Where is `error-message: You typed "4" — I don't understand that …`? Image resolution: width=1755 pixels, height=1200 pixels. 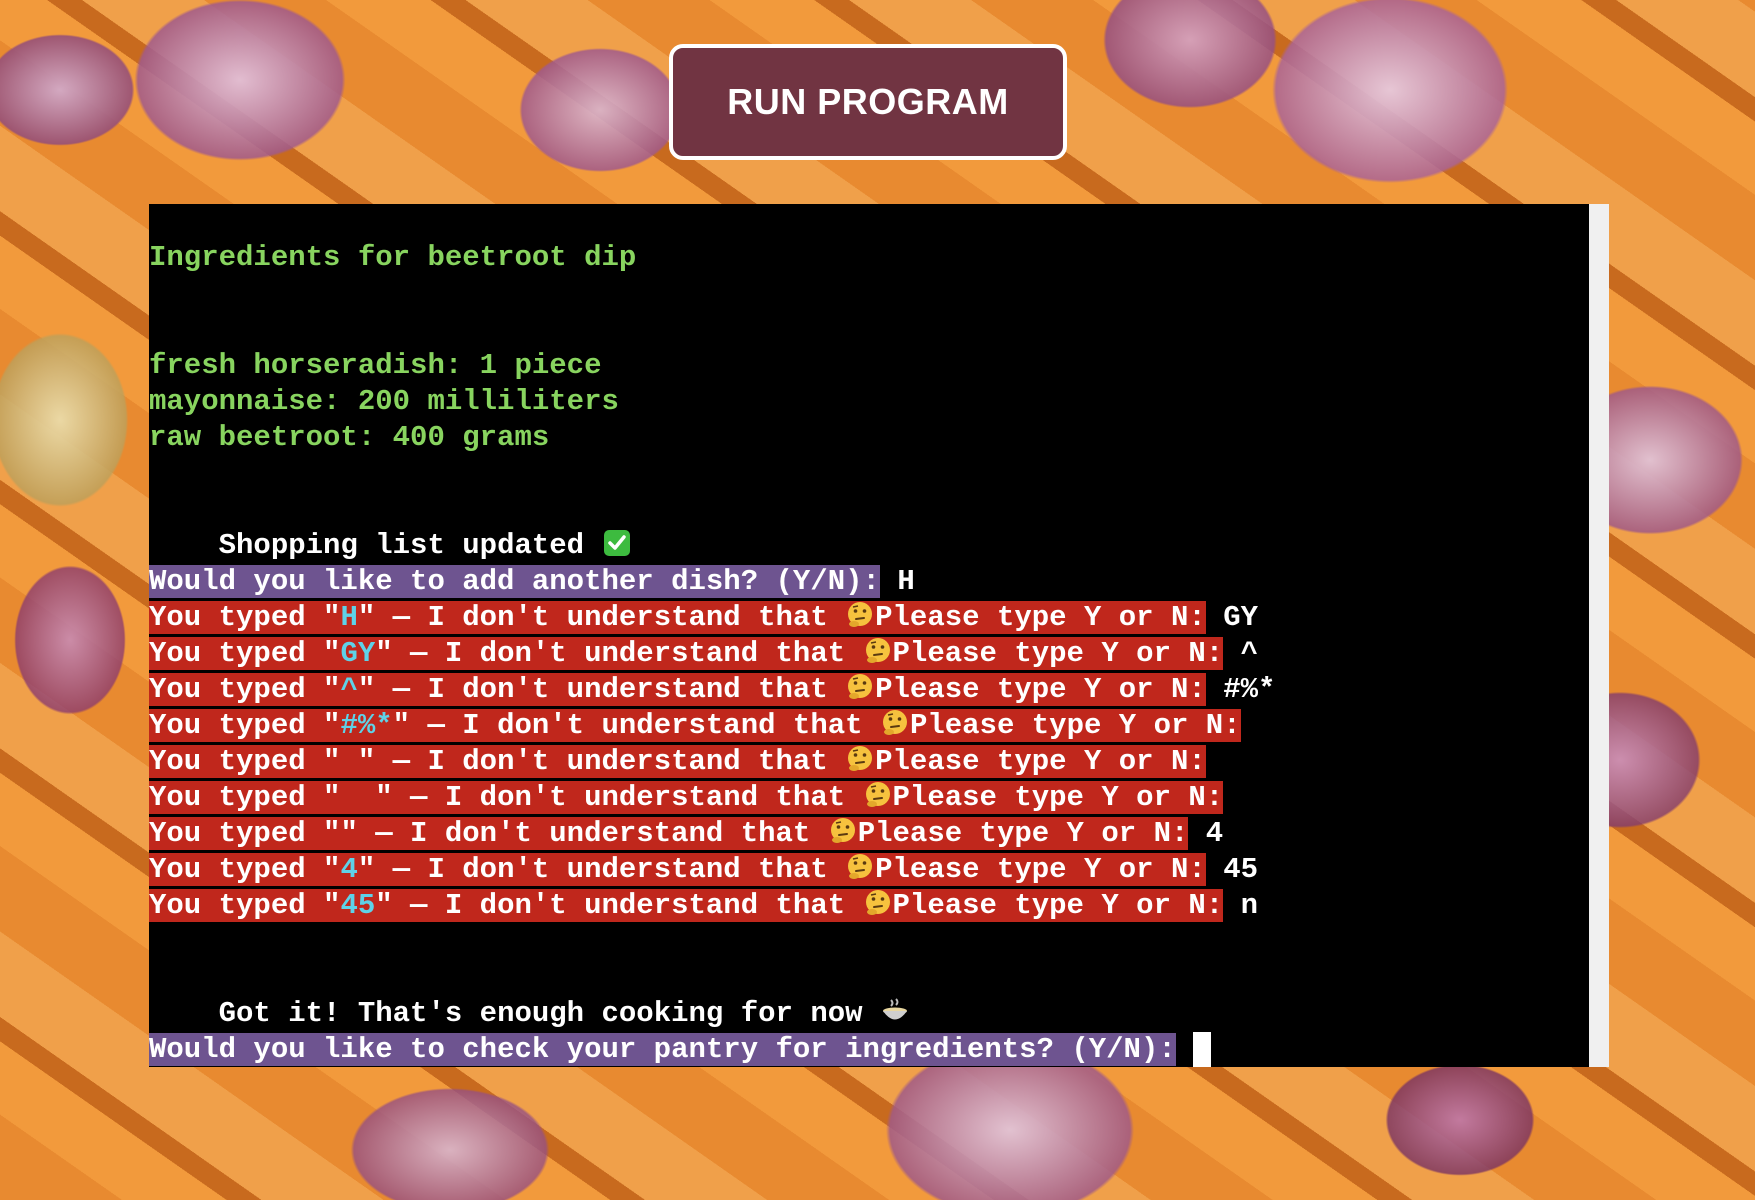
error-message: You typed "4" — I don't understand that … is located at coordinates (677, 869).